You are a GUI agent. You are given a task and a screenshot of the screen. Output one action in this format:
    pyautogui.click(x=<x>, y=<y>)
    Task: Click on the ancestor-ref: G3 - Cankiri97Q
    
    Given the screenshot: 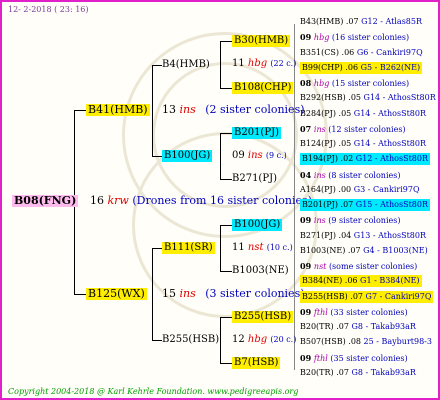 What is the action you would take?
    pyautogui.click(x=386, y=189)
    